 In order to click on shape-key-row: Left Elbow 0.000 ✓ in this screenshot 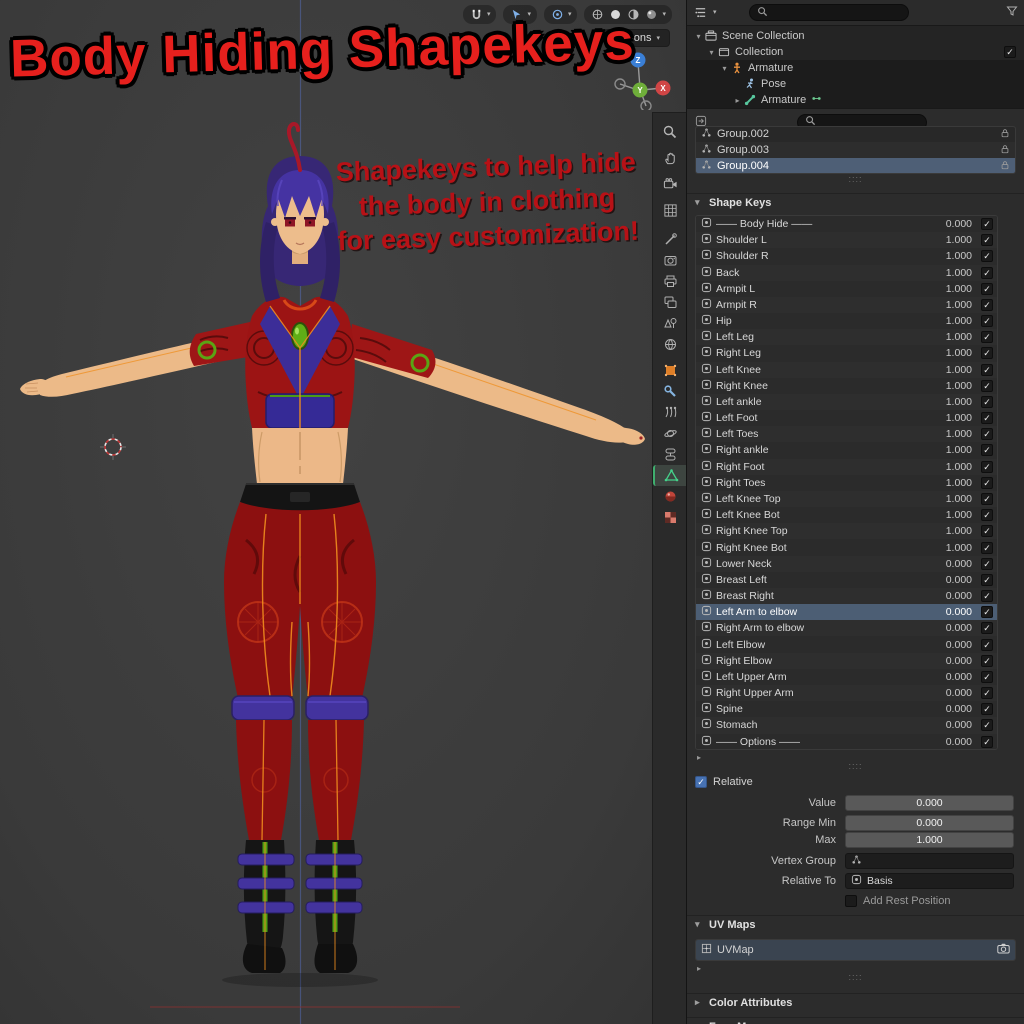, I will do `click(846, 644)`.